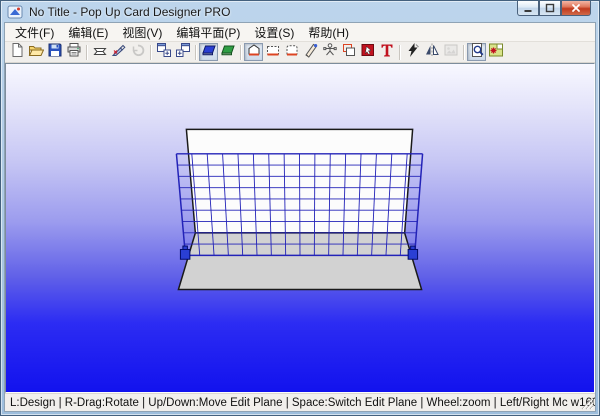 This screenshot has width=600, height=416. I want to click on toolbar-button-print, so click(73, 52).